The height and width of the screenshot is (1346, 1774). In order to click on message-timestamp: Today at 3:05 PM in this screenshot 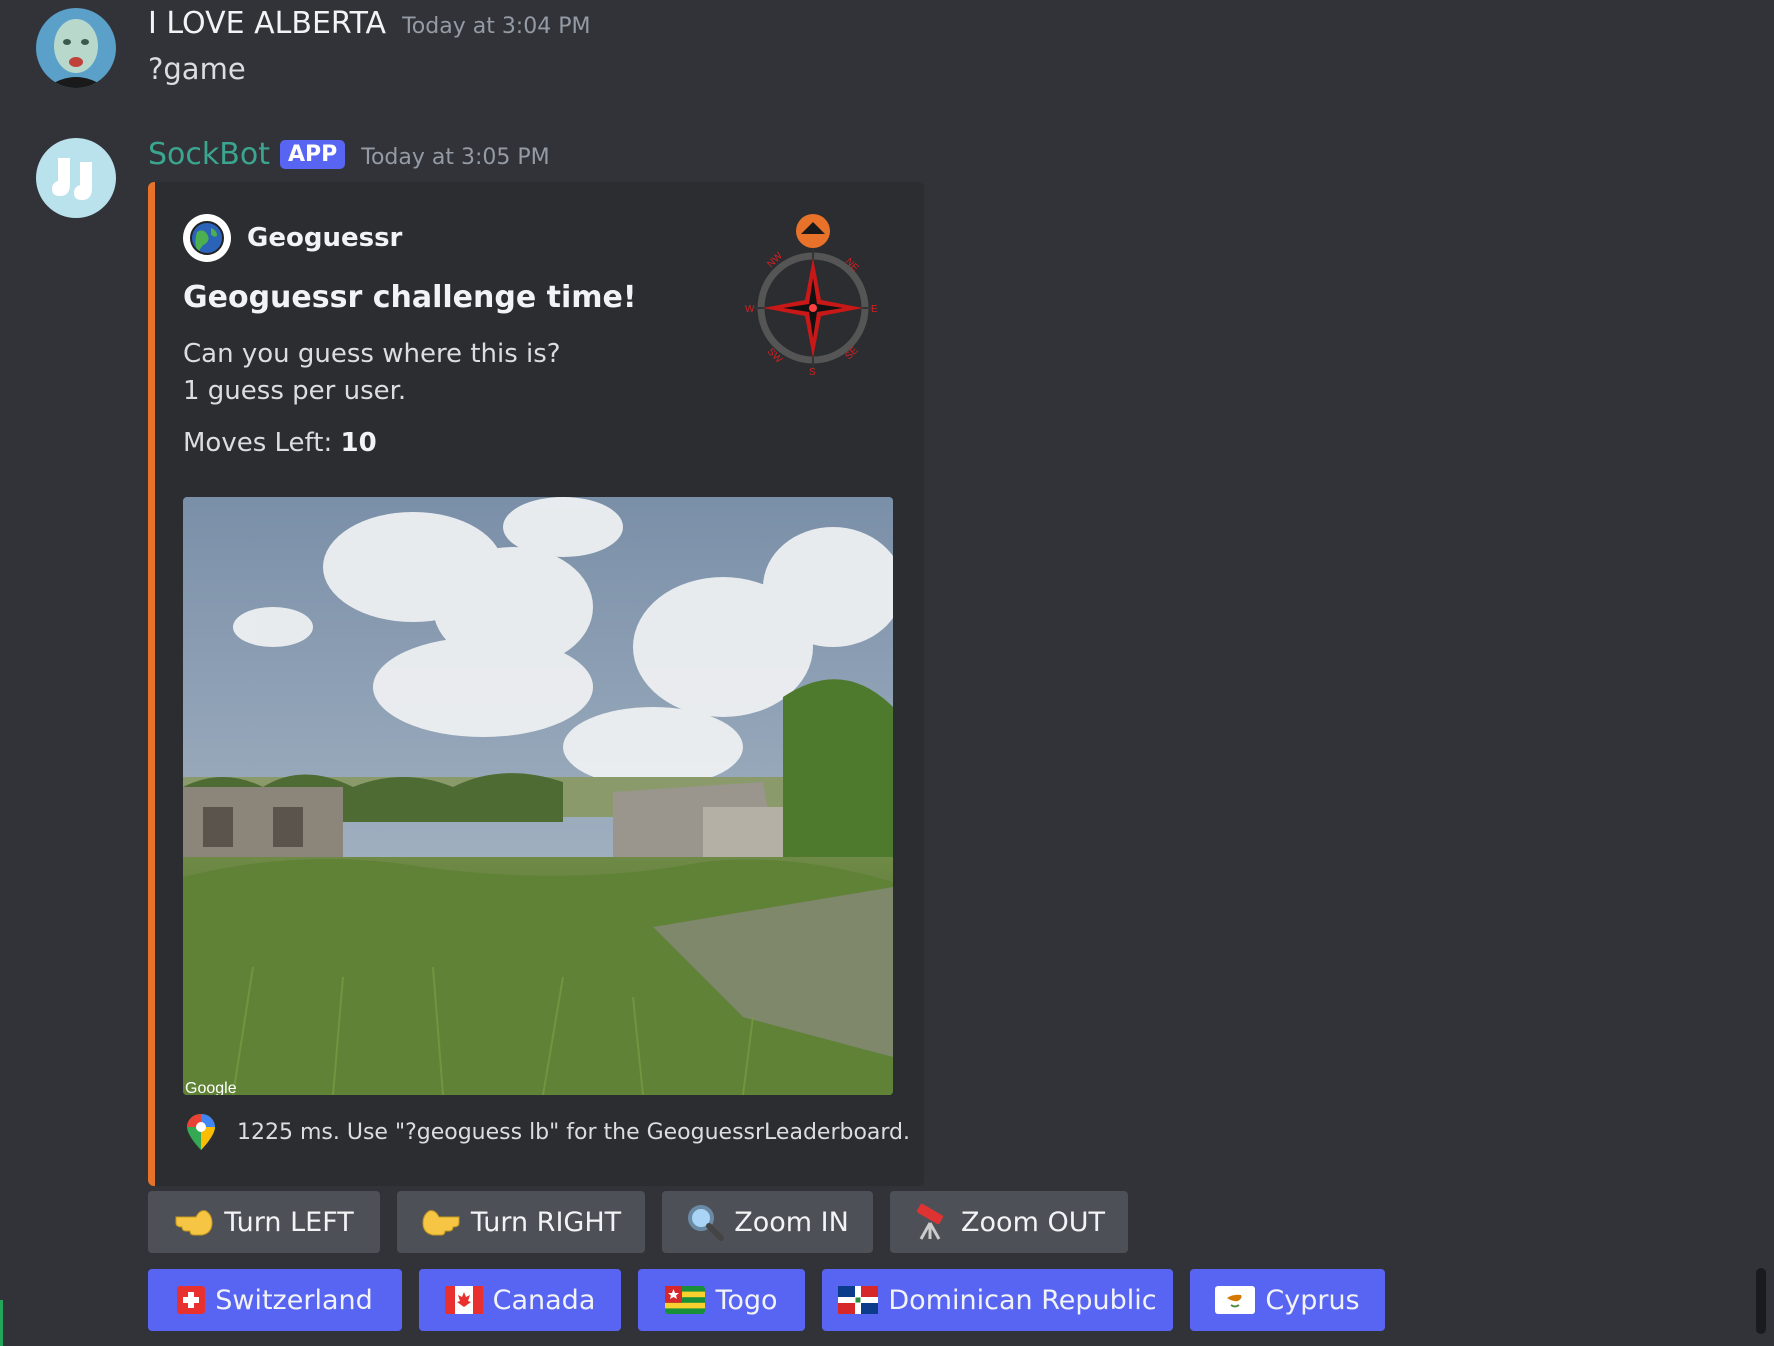, I will do `click(455, 157)`.